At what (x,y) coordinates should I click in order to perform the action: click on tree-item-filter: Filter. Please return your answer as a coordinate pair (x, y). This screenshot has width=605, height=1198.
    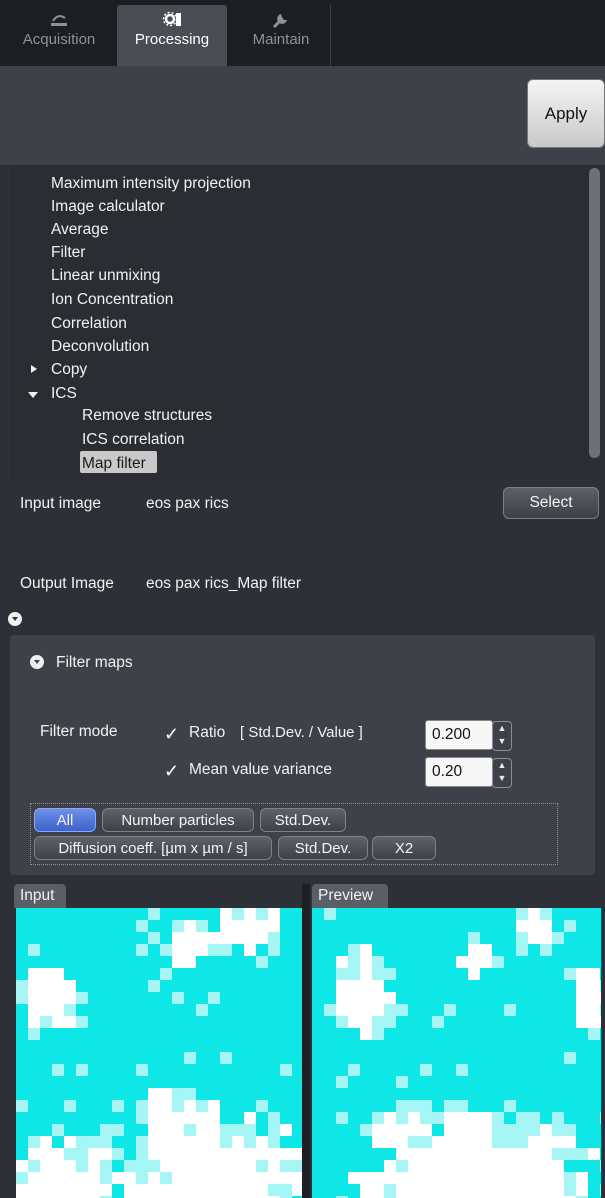
    Looking at the image, I should click on (68, 253).